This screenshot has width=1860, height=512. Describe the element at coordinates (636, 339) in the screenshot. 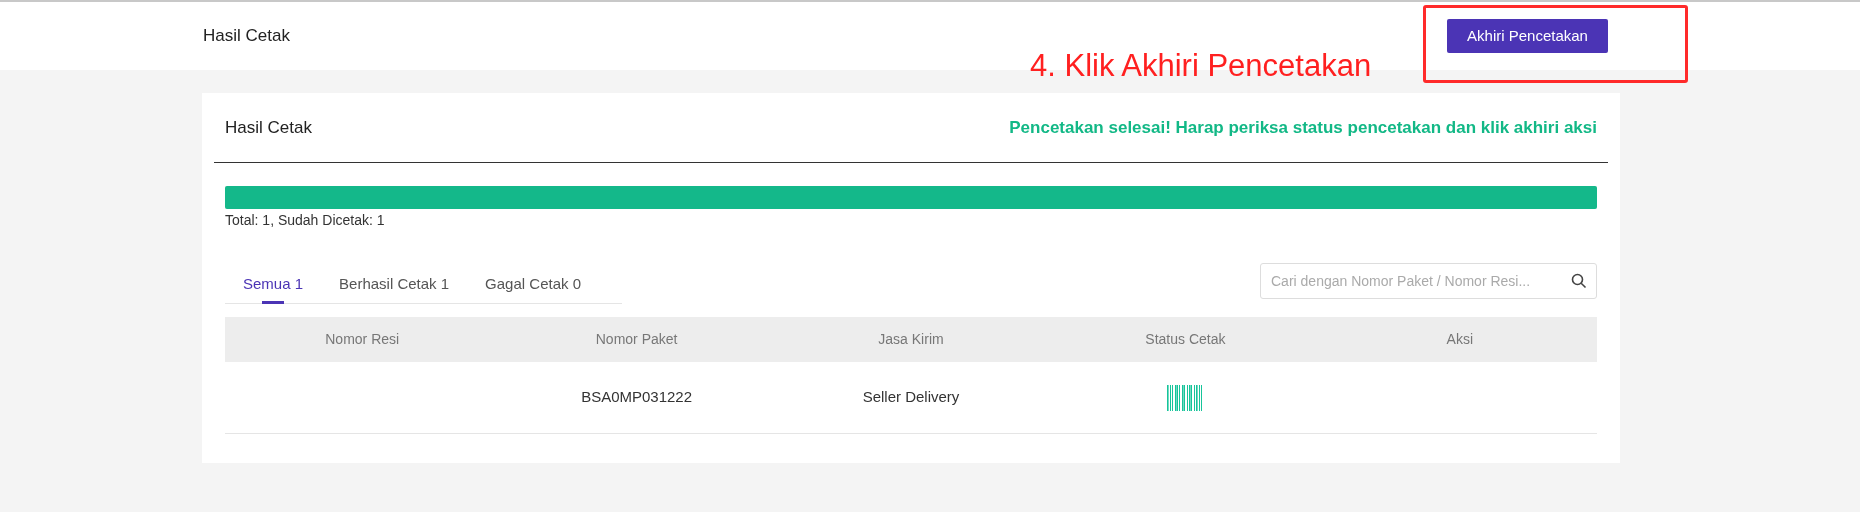

I see `column-header: Nomor Paket` at that location.